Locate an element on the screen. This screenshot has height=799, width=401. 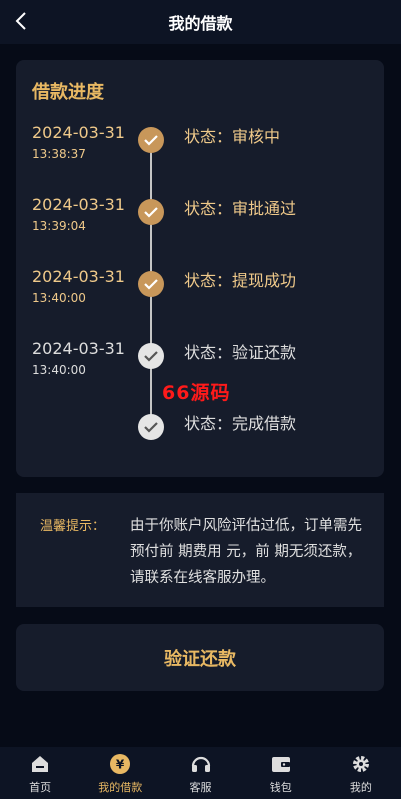
back-arrow-icon is located at coordinates (23, 21).